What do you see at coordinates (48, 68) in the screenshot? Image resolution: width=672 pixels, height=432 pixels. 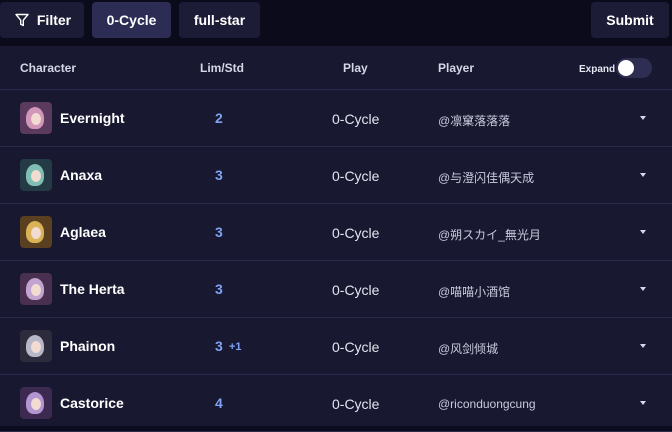 I see `header-character: Character` at bounding box center [48, 68].